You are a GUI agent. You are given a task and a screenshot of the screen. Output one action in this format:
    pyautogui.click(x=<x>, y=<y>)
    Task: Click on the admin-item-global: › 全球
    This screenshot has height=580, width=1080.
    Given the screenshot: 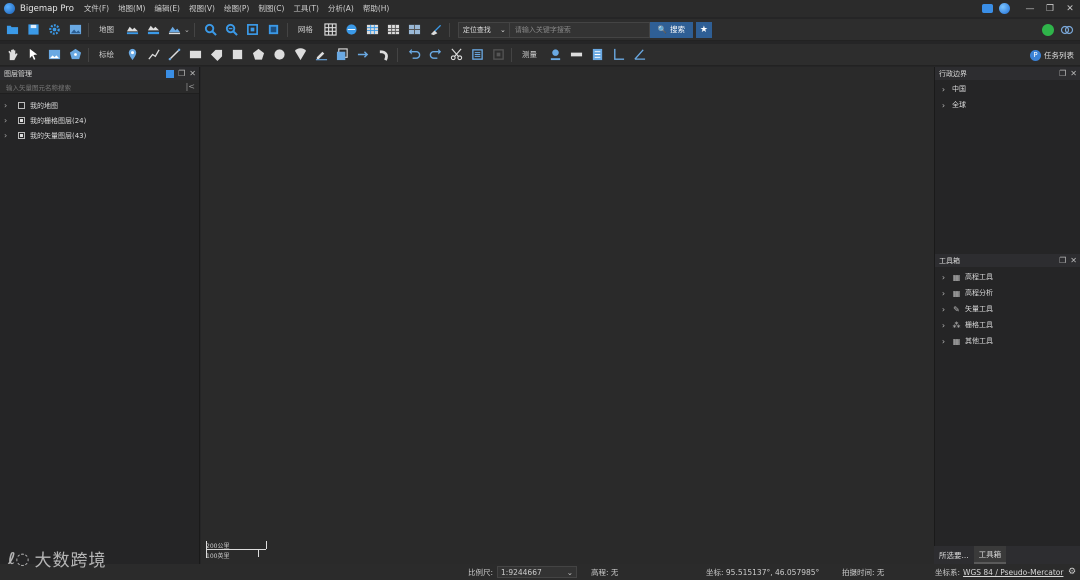 What is the action you would take?
    pyautogui.click(x=1007, y=105)
    